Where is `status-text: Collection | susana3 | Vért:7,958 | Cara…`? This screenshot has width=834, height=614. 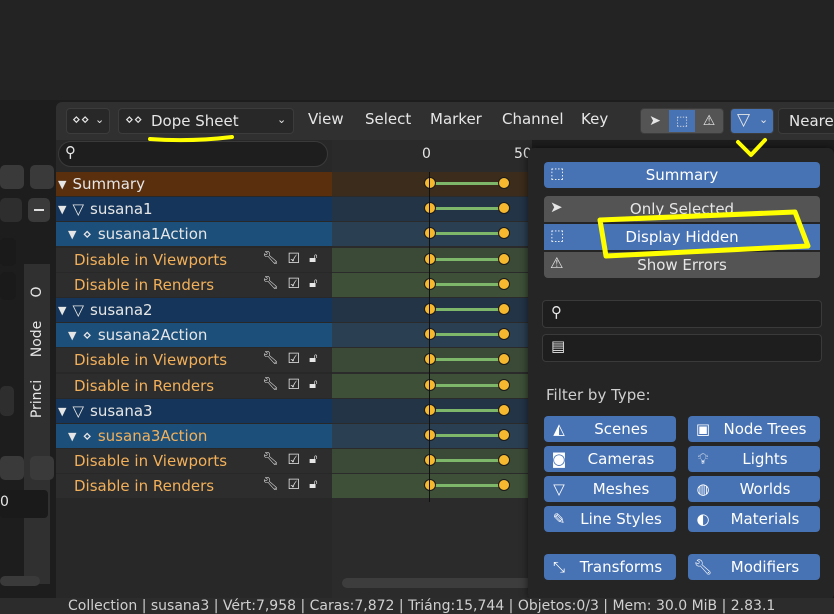 status-text: Collection | susana3 | Vért:7,958 | Cara… is located at coordinates (422, 606).